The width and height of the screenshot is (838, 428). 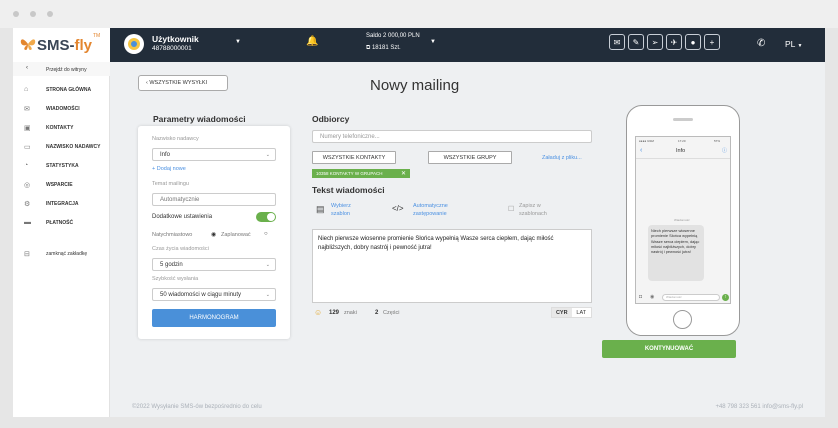 I want to click on back-to-site-label: Przejdź do witryny, so click(x=66, y=70).